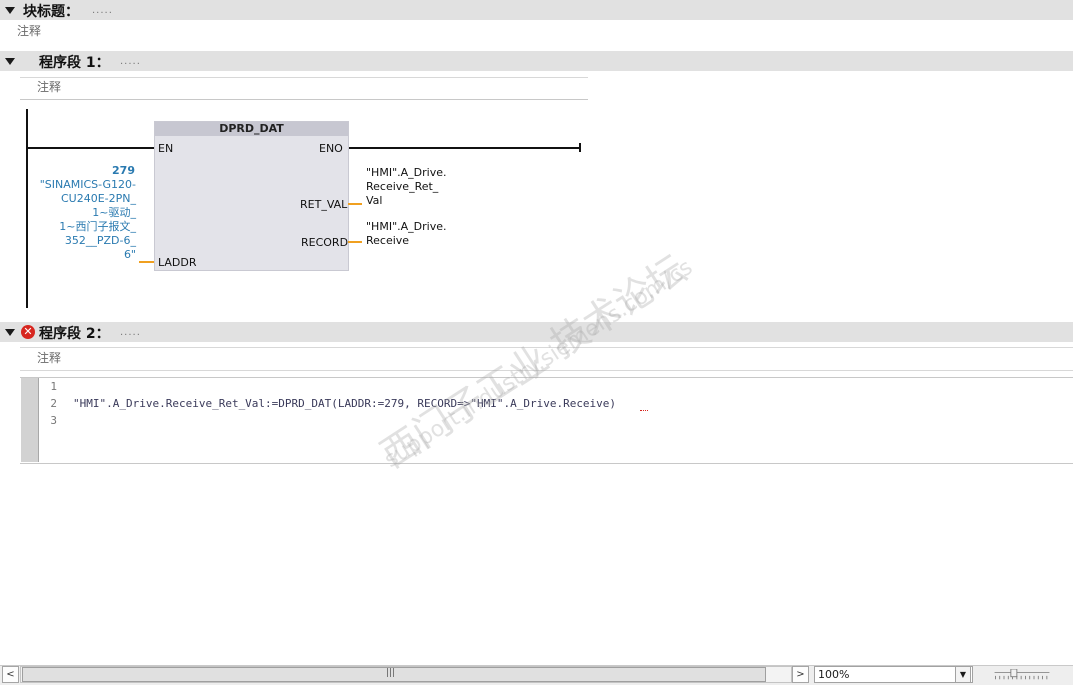 This screenshot has height=685, width=1073. Describe the element at coordinates (74, 63) in the screenshot. I see `network1-title: 程序段 1：` at that location.